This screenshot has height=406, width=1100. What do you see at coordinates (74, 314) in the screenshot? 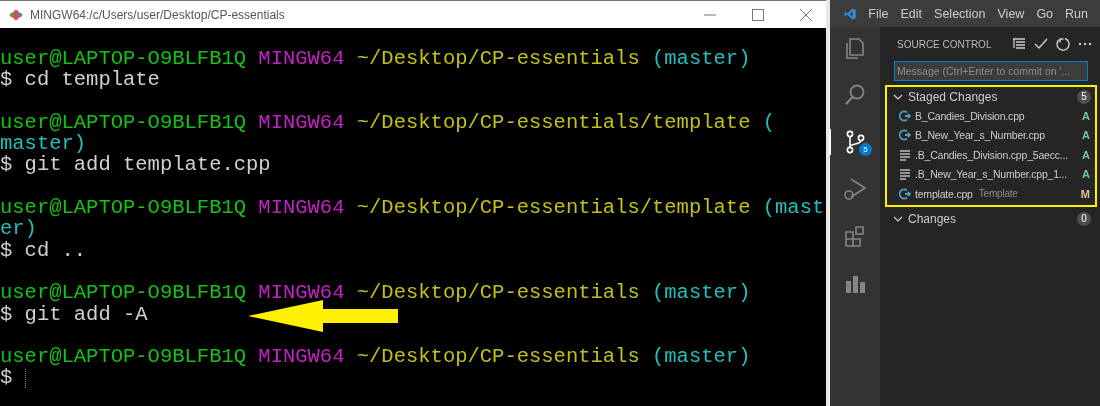
I see `terminal-command-text: $ git add -A` at bounding box center [74, 314].